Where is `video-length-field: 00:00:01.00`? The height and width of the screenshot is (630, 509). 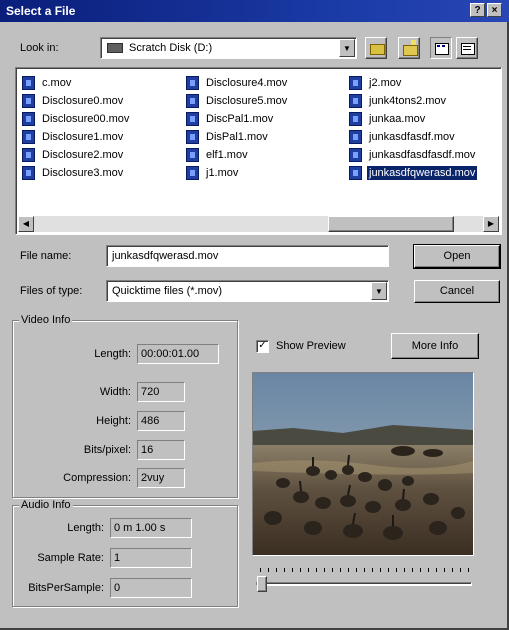
video-length-field: 00:00:01.00 is located at coordinates (178, 354).